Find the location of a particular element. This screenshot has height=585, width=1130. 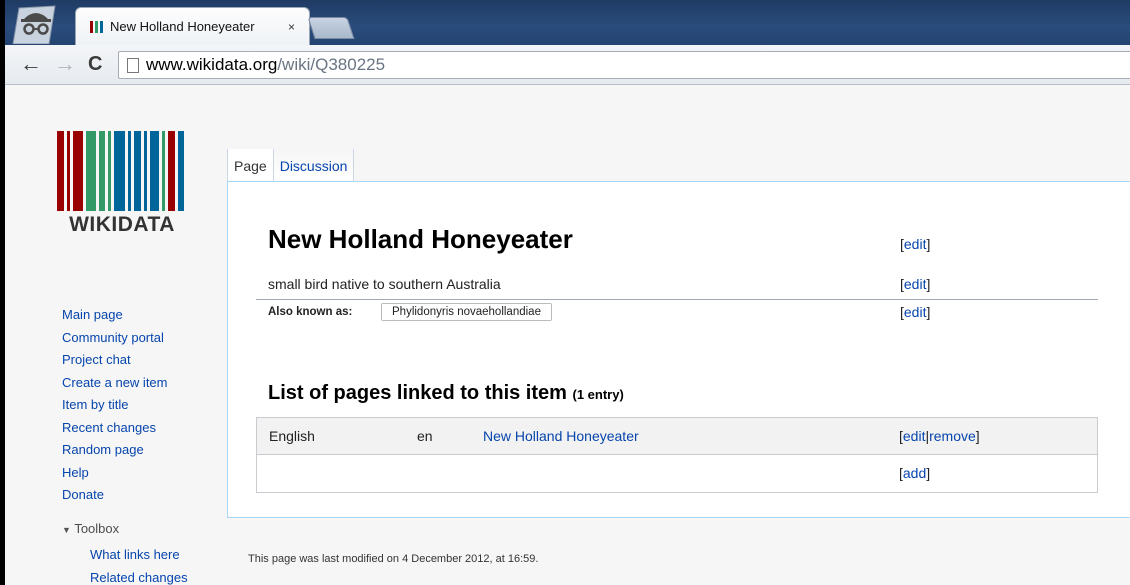

sidebar-item-community-portal: Community portal is located at coordinates (115, 338).